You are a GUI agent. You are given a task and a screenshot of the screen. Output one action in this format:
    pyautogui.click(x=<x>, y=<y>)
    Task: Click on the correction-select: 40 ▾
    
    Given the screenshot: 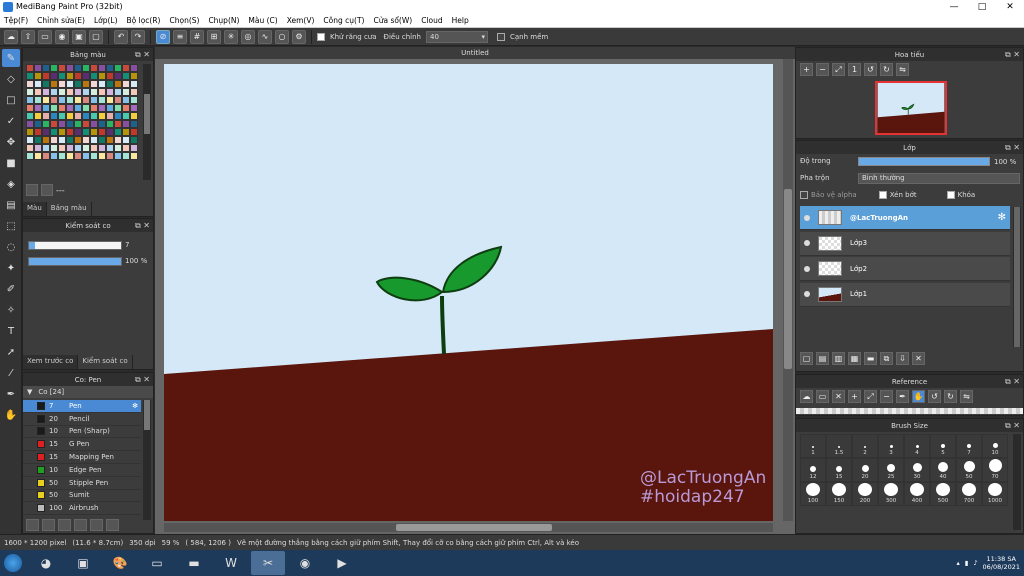 What is the action you would take?
    pyautogui.click(x=457, y=36)
    